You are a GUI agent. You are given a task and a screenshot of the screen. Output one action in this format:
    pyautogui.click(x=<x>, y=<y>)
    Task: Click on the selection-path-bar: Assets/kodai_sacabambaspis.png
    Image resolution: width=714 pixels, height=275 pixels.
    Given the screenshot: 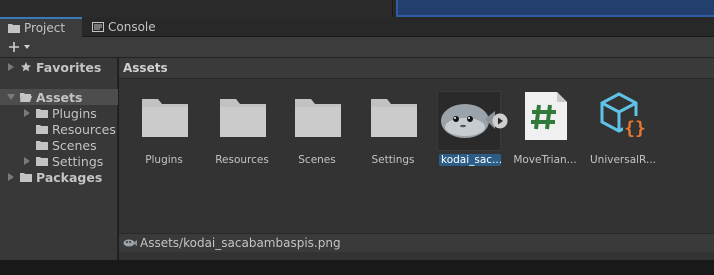 What is the action you would take?
    pyautogui.click(x=416, y=242)
    